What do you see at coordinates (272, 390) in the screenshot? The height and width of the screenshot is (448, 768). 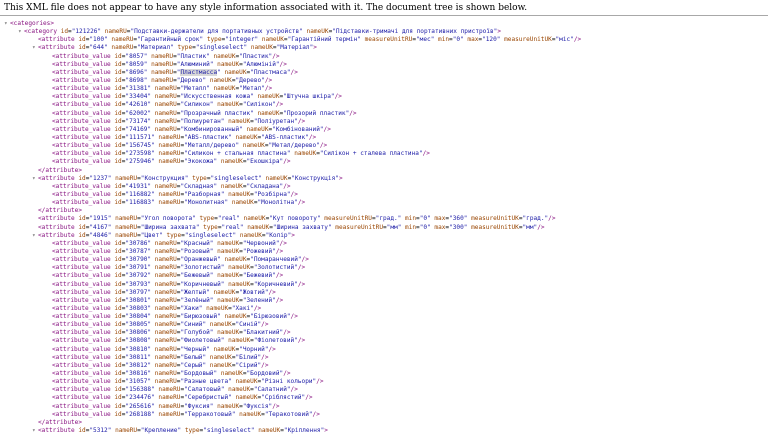 I see `xml-attr-value: "Салатний"` at bounding box center [272, 390].